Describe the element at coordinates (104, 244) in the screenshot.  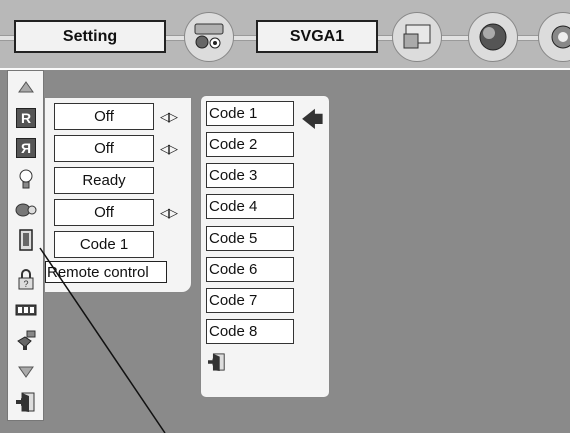
I see `remote-code-value: Code 1` at that location.